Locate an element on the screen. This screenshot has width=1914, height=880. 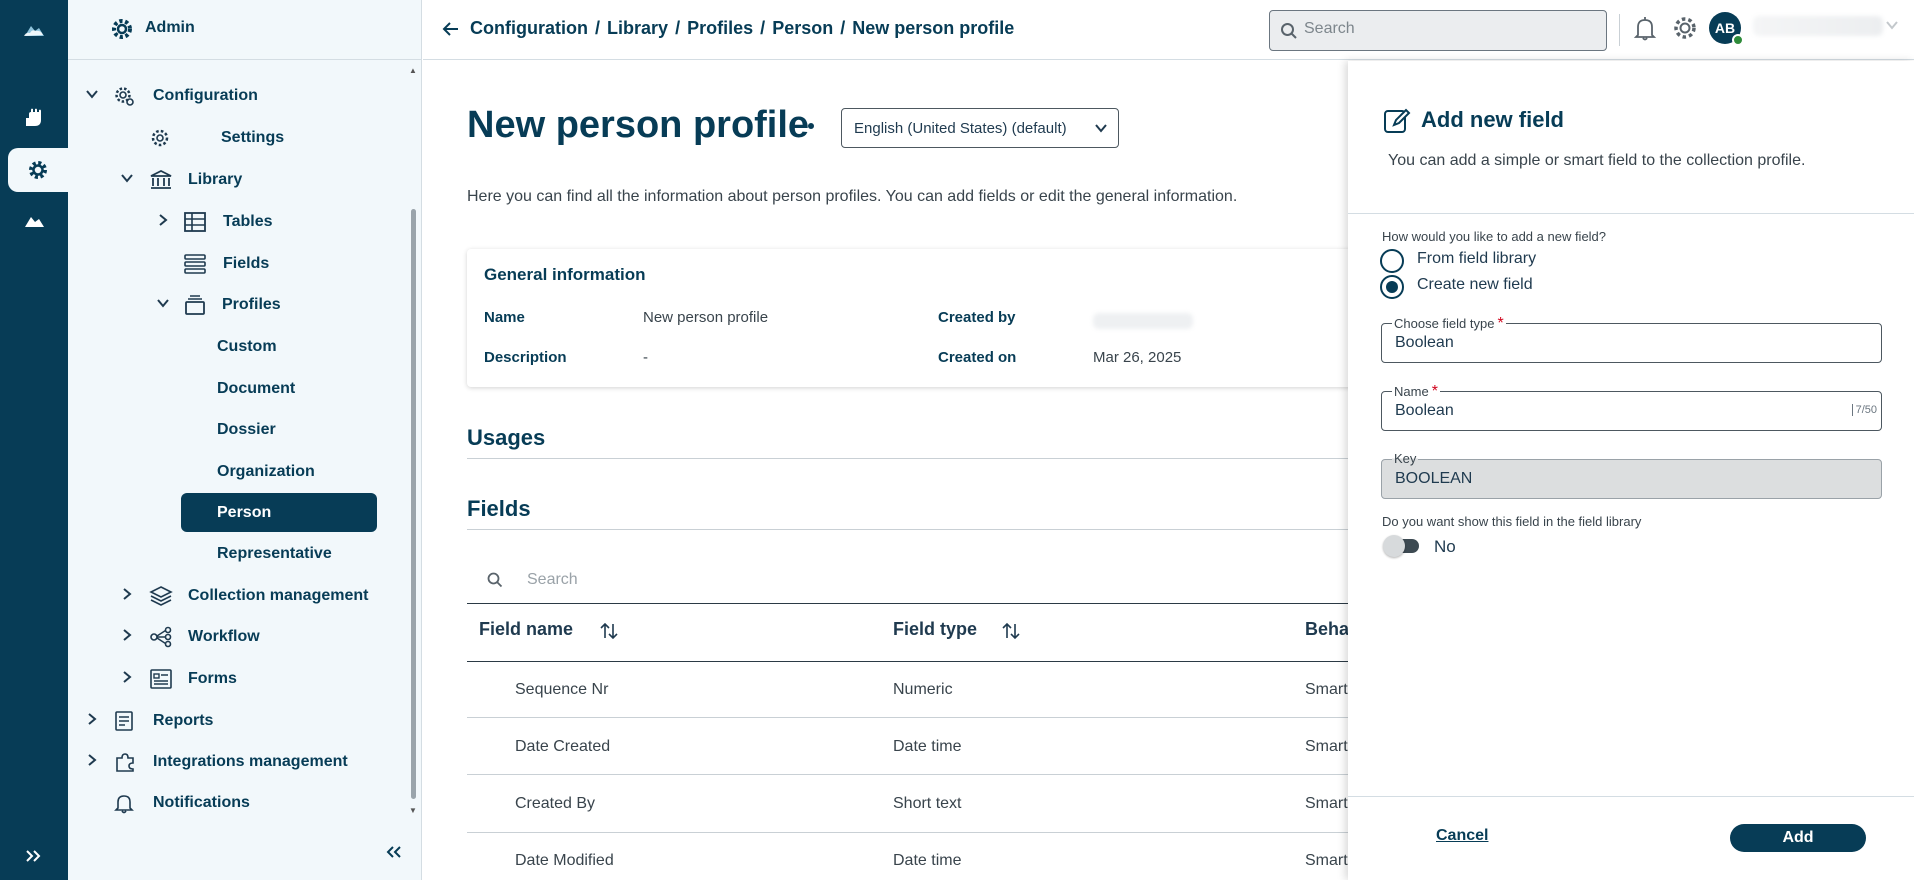
fields-search is located at coordinates (907, 580).